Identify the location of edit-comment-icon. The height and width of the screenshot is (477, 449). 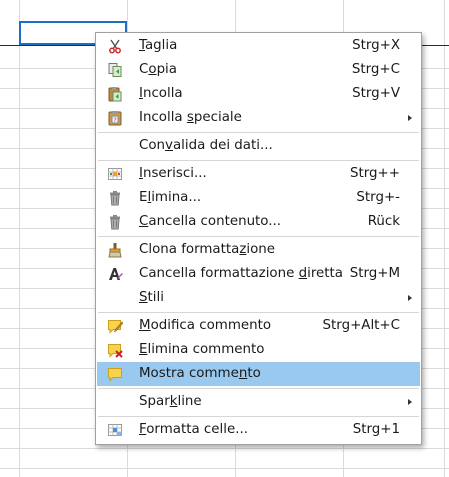
(115, 326).